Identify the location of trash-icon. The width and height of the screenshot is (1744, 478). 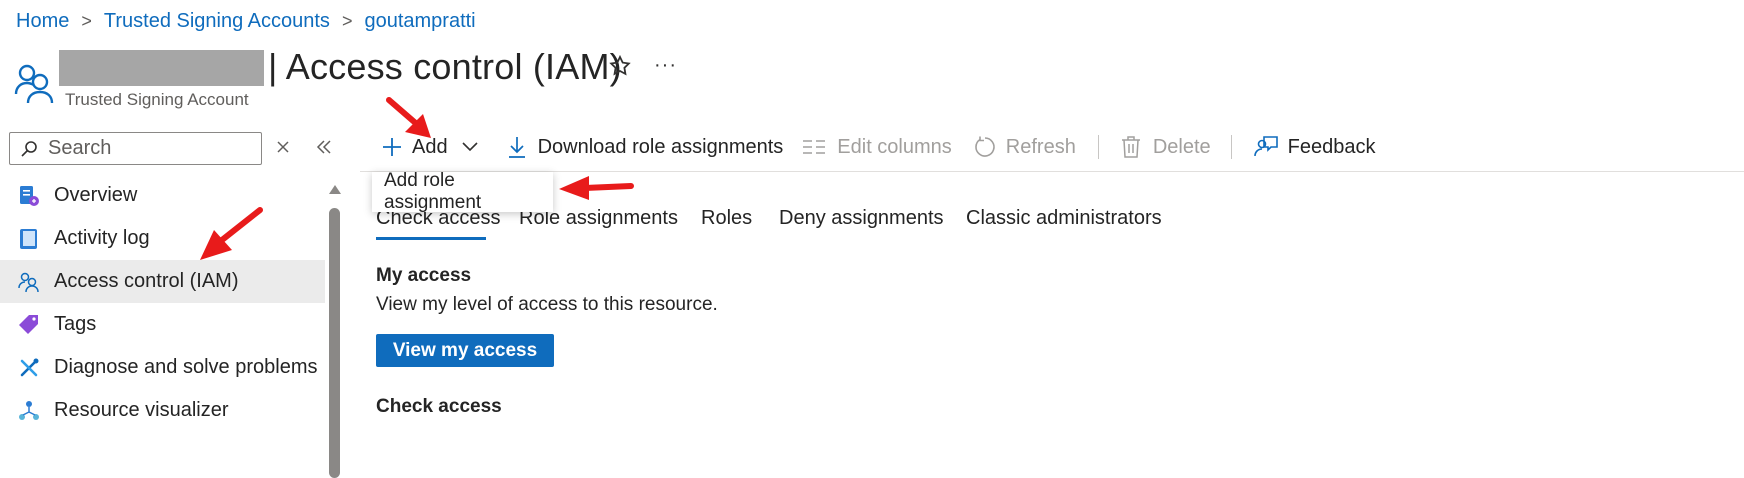
(1131, 147).